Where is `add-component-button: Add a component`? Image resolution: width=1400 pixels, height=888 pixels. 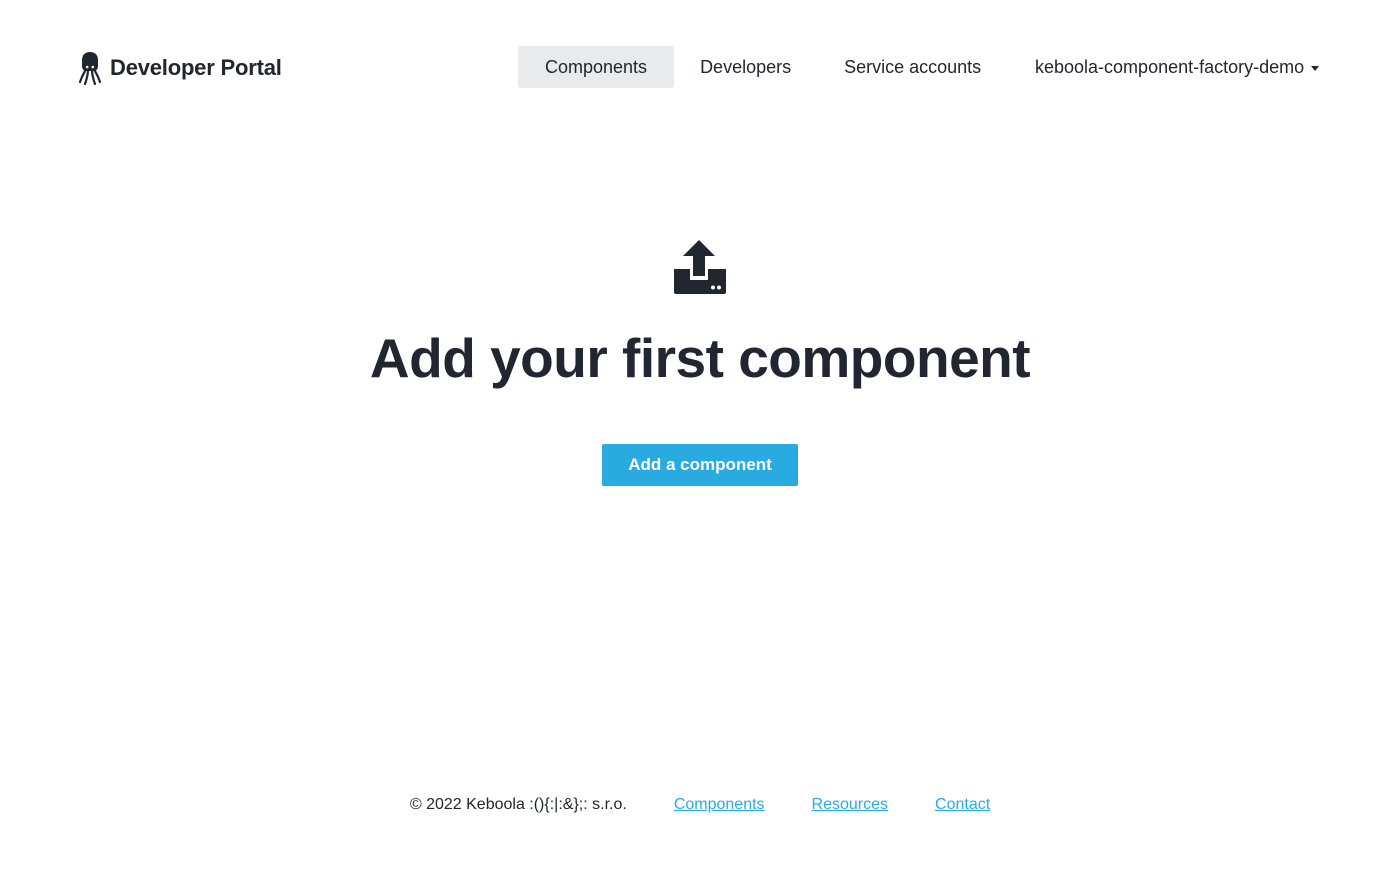 add-component-button: Add a component is located at coordinates (700, 465).